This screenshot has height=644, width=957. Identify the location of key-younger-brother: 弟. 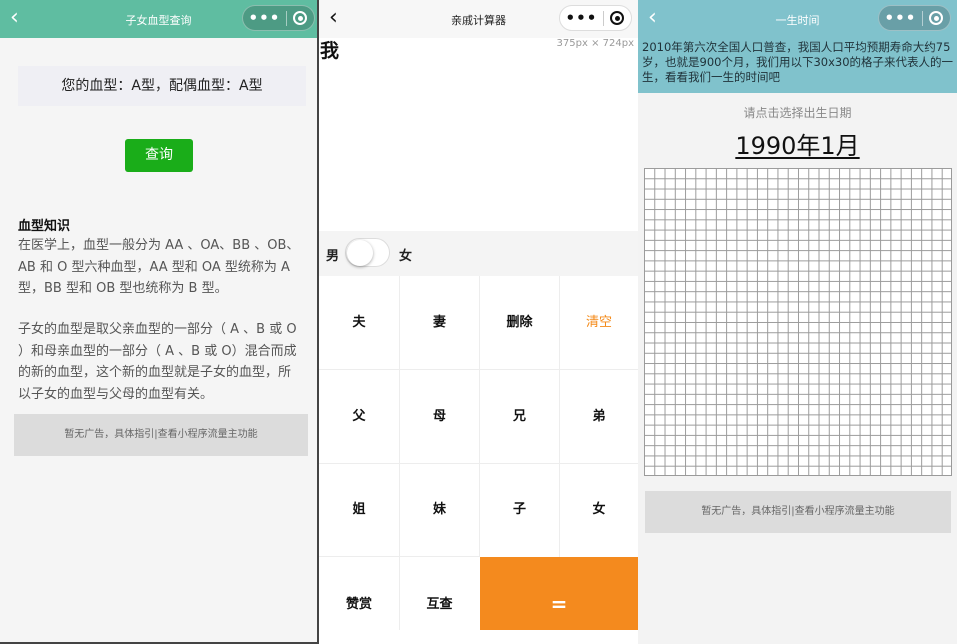
(599, 416).